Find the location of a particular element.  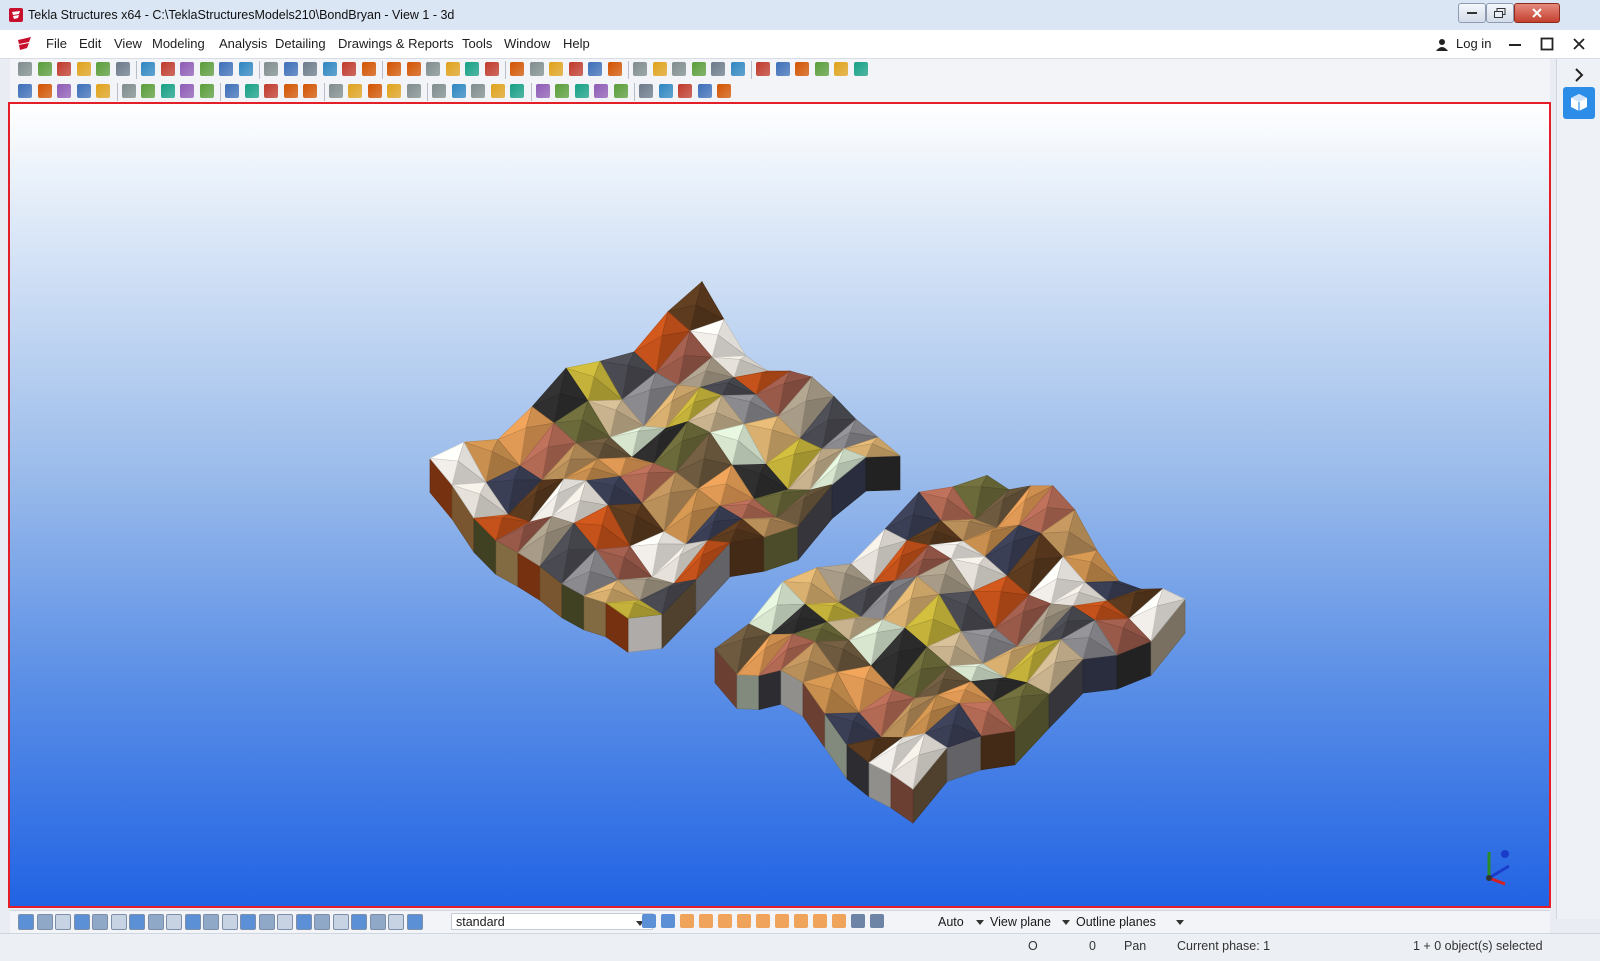

layout-icon is located at coordinates (737, 69).